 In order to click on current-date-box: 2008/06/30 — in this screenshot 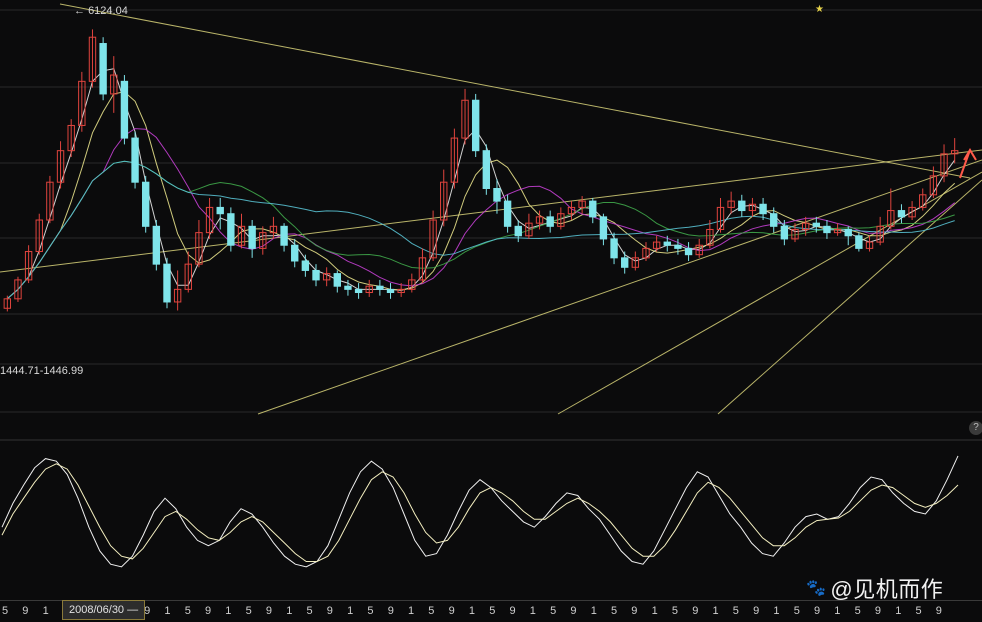, I will do `click(104, 610)`.